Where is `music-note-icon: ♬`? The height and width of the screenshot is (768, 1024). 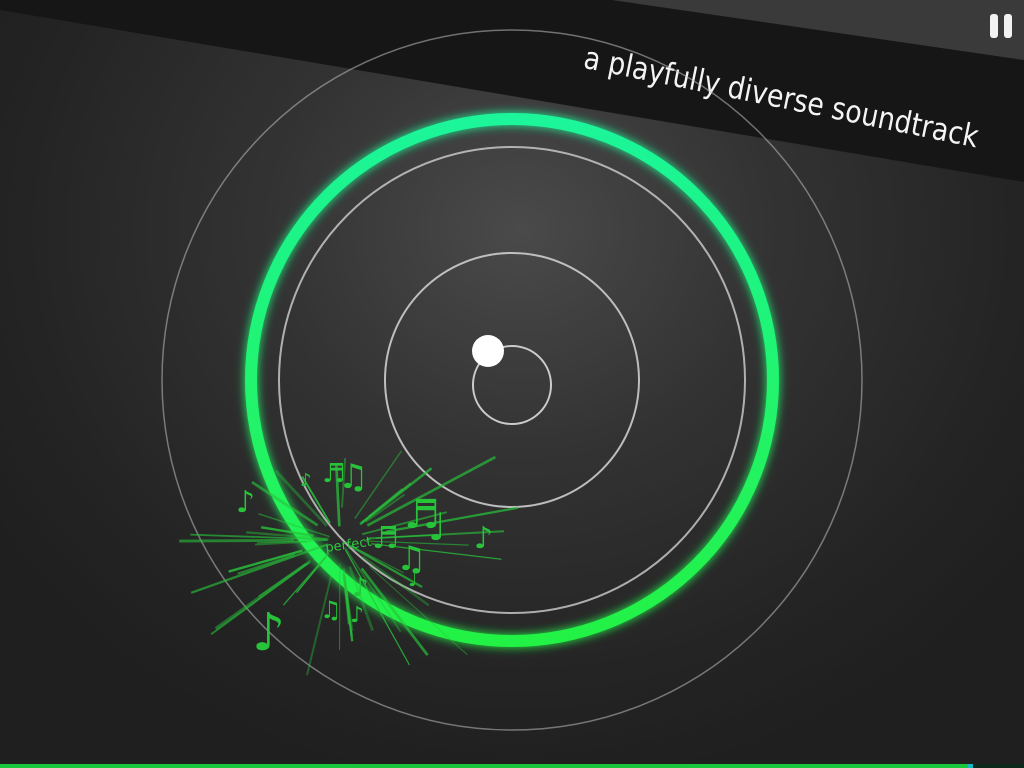 music-note-icon: ♬ is located at coordinates (385, 538).